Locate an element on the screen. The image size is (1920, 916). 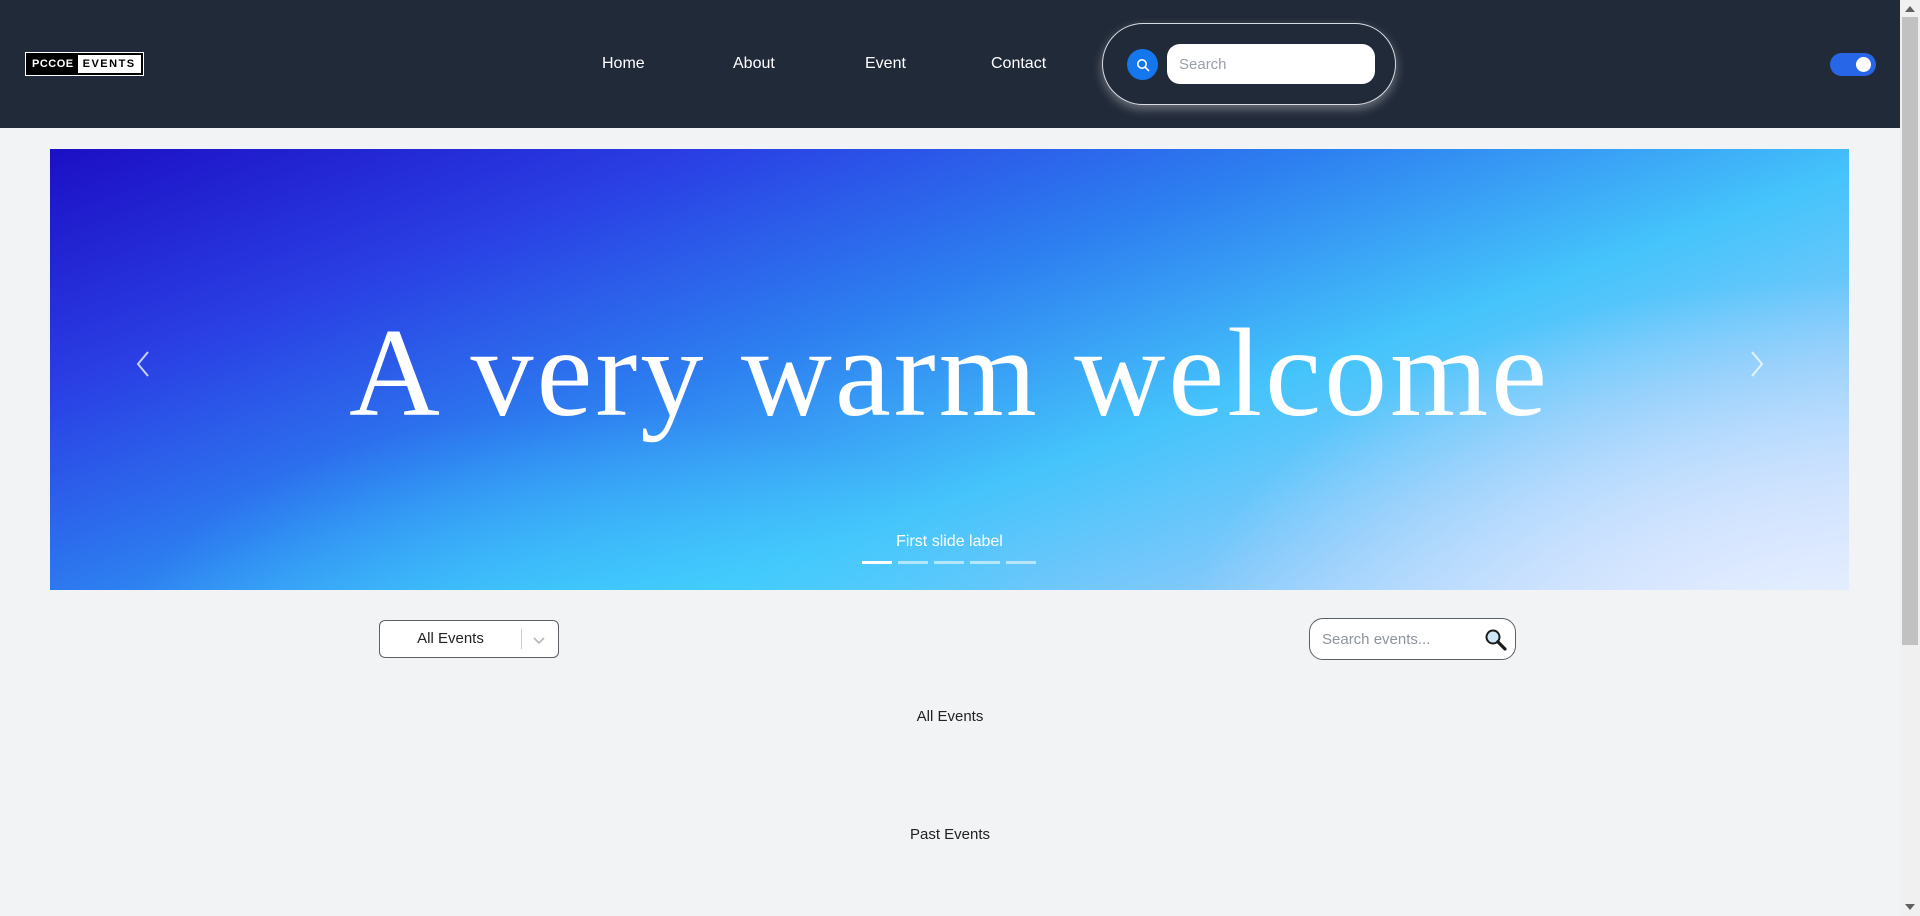
carousel-next-button is located at coordinates (1757, 364).